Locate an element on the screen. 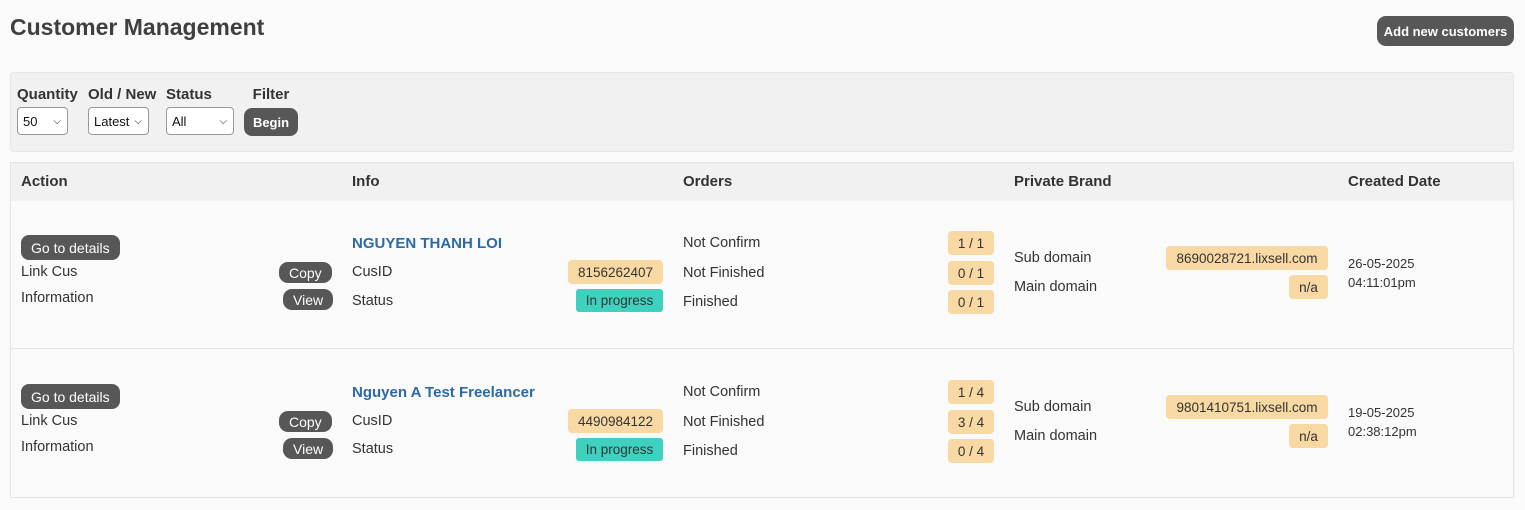 The image size is (1525, 510). created-date: 26-05-2025 is located at coordinates (1381, 263).